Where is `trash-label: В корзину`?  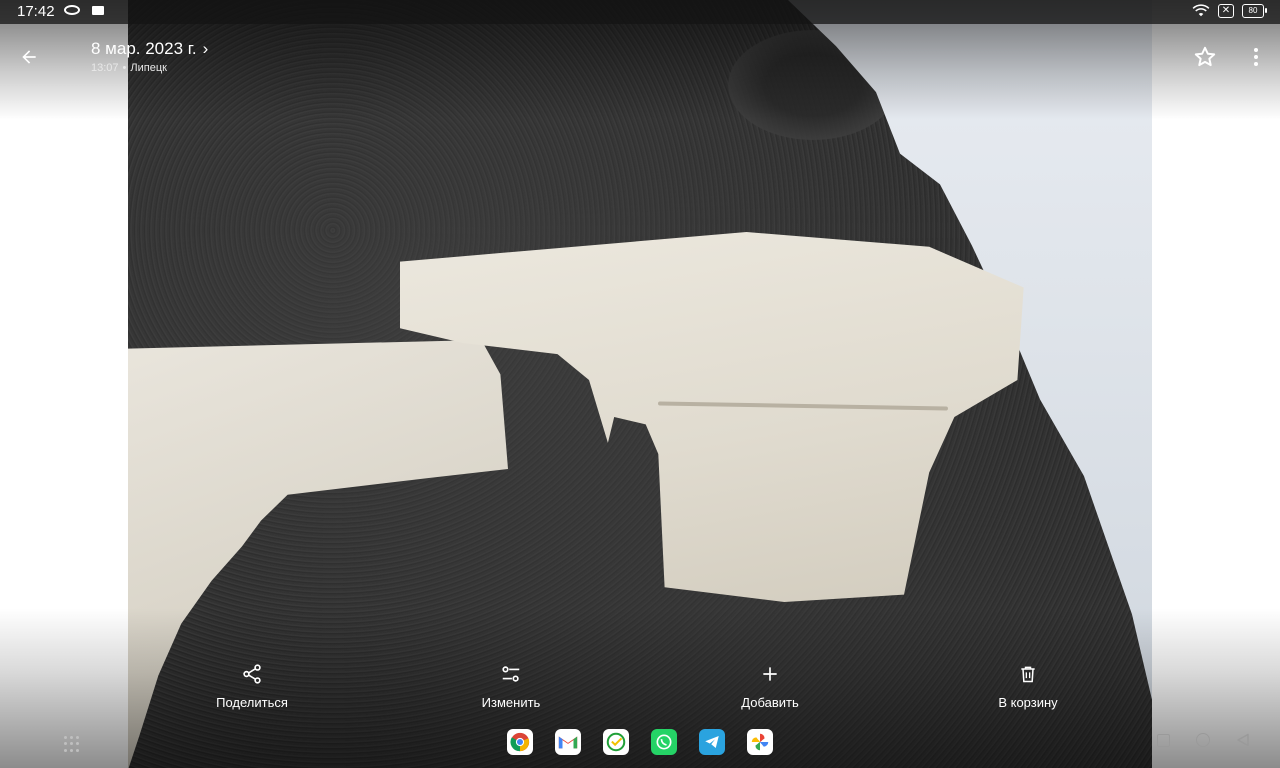 trash-label: В корзину is located at coordinates (1028, 702).